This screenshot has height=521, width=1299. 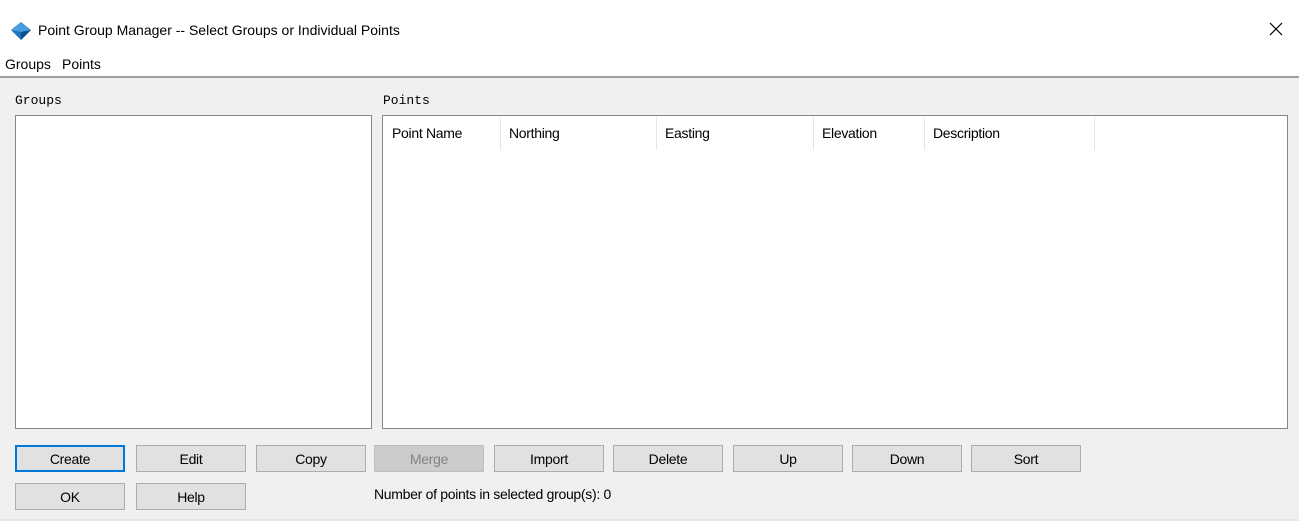 What do you see at coordinates (38, 100) in the screenshot?
I see `groups-label: Groups` at bounding box center [38, 100].